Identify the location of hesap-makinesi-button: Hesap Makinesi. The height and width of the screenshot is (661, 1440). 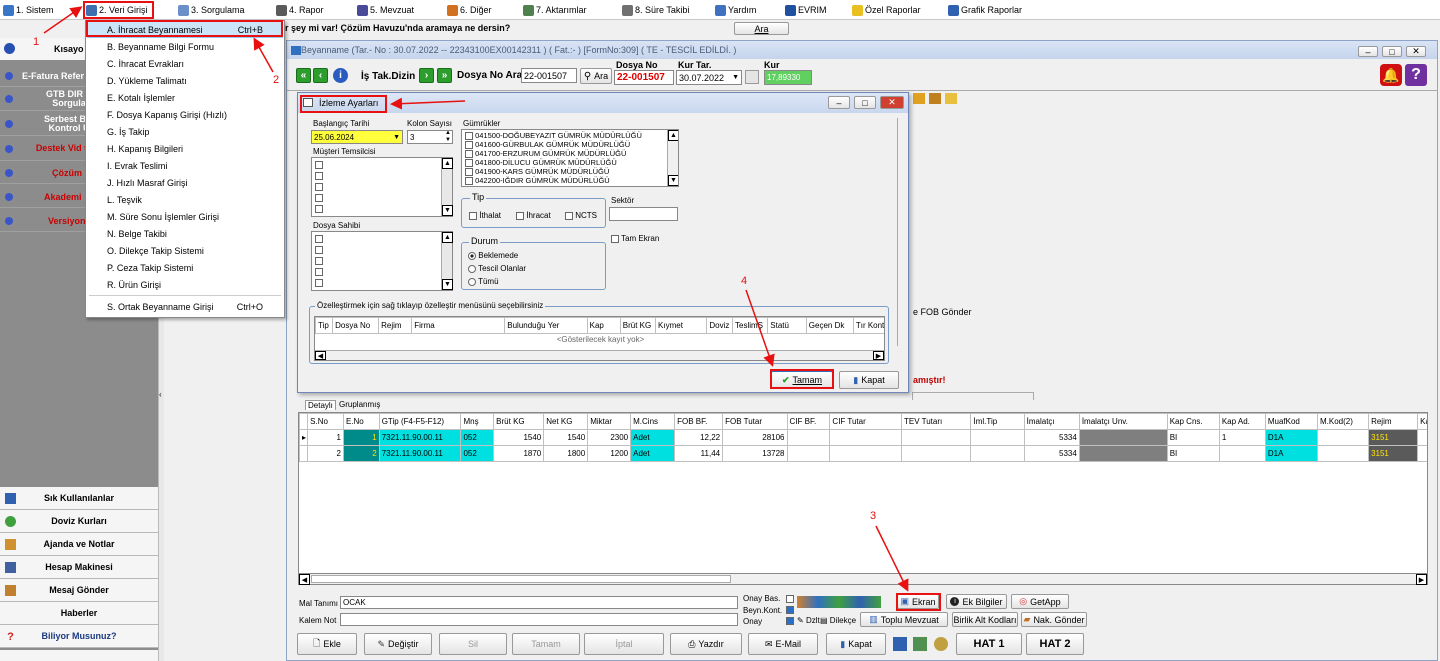
(79, 567).